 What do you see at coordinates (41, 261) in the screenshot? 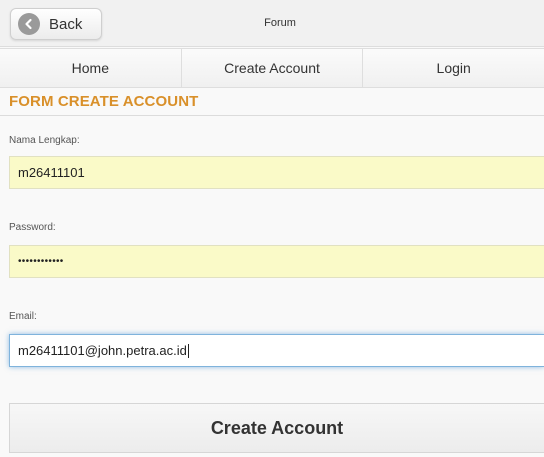
I see `password-input-value: ••••••••••••` at bounding box center [41, 261].